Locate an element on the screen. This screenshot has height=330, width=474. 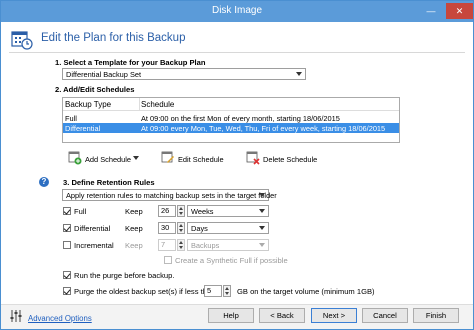
finish-button: Finish is located at coordinates (436, 315).